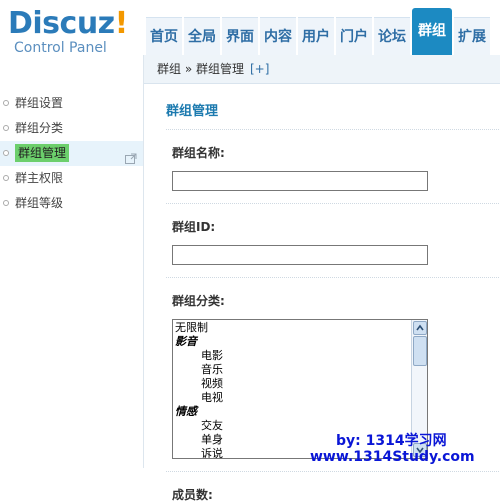 The height and width of the screenshot is (503, 500). What do you see at coordinates (192, 111) in the screenshot?
I see `page-title: 群组管理` at bounding box center [192, 111].